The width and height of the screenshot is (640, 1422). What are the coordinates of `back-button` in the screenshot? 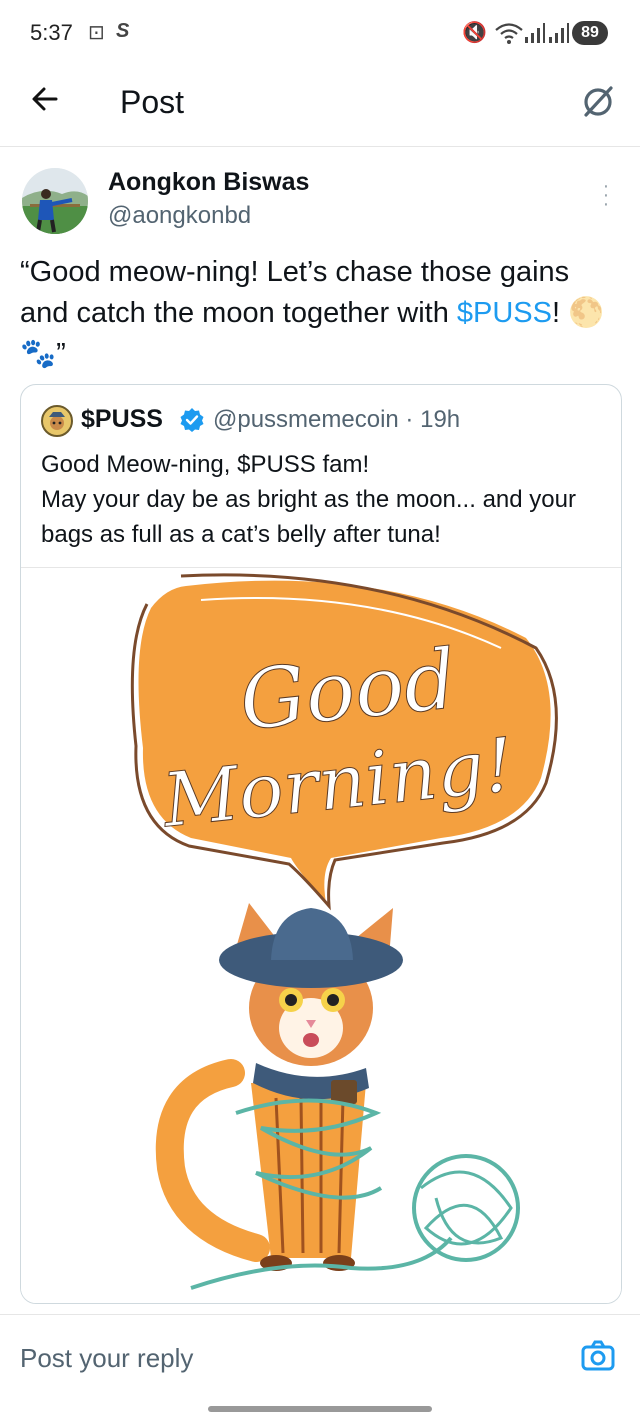 It's located at (50, 102).